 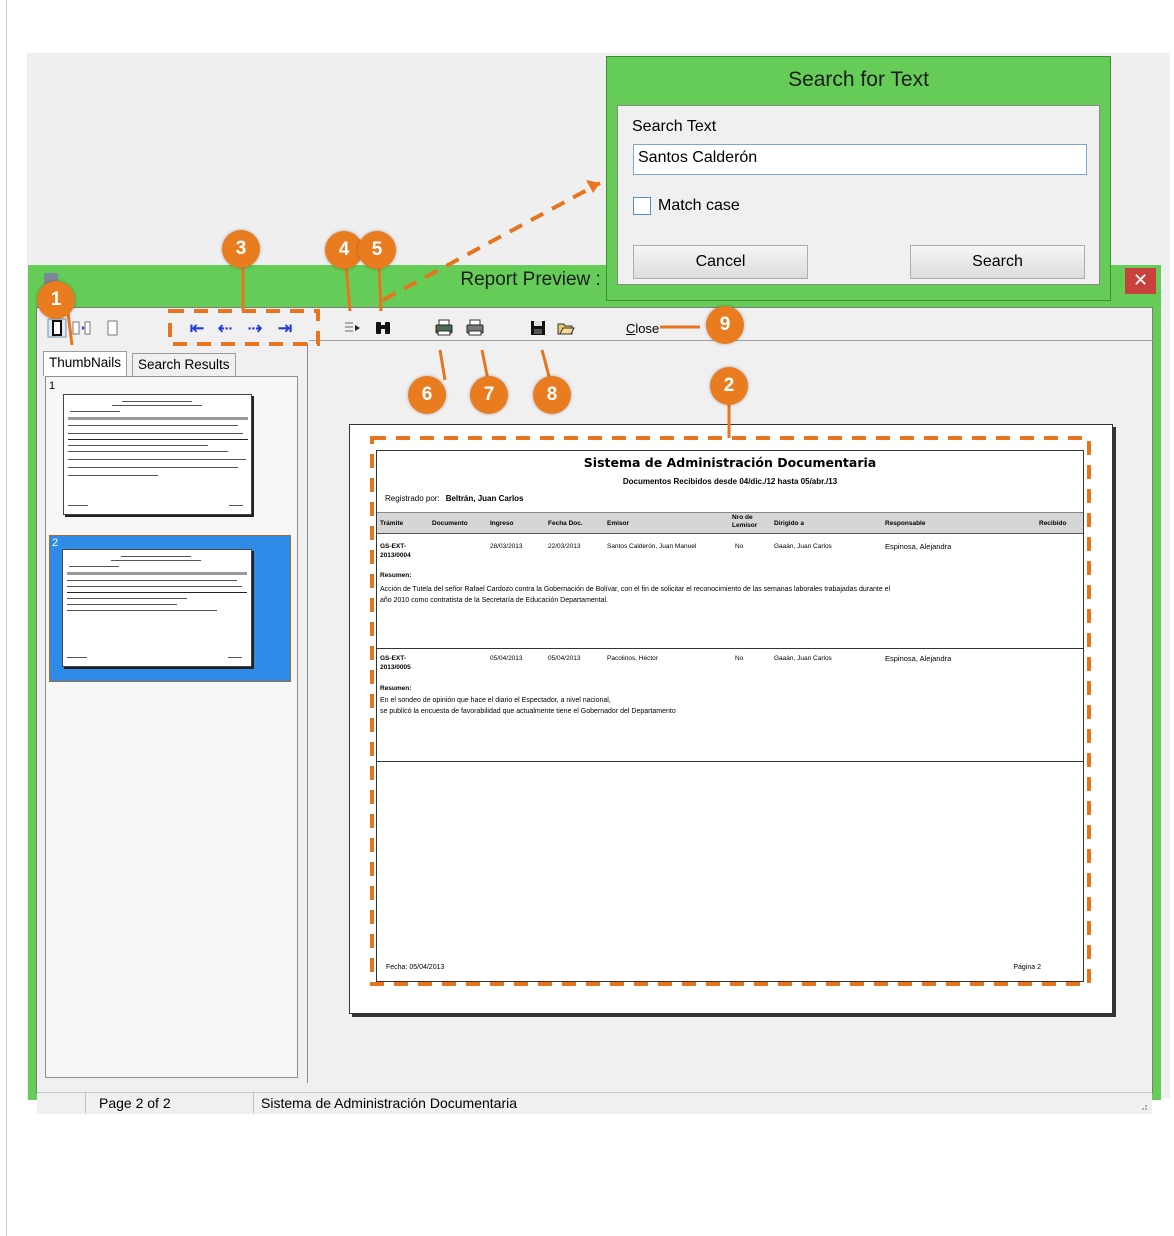 I want to click on row-fecha-doc: 22/03/2013, so click(x=564, y=546).